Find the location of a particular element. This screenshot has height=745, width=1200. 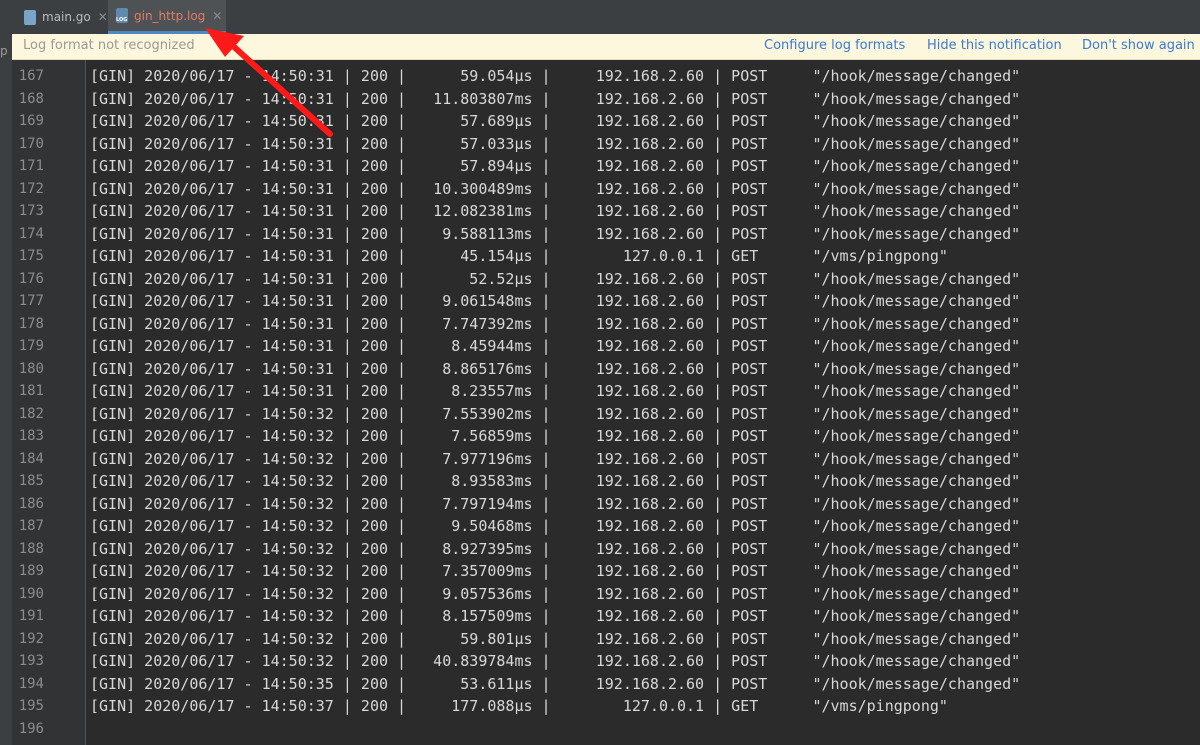

tab-main-go: main.go ✕ is located at coordinates (62, 17).